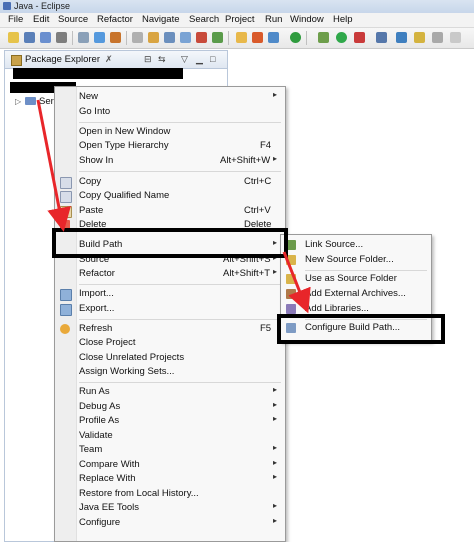 This screenshot has height=542, width=474. What do you see at coordinates (53, 165) in the screenshot?
I see `arrow-to-build-path` at bounding box center [53, 165].